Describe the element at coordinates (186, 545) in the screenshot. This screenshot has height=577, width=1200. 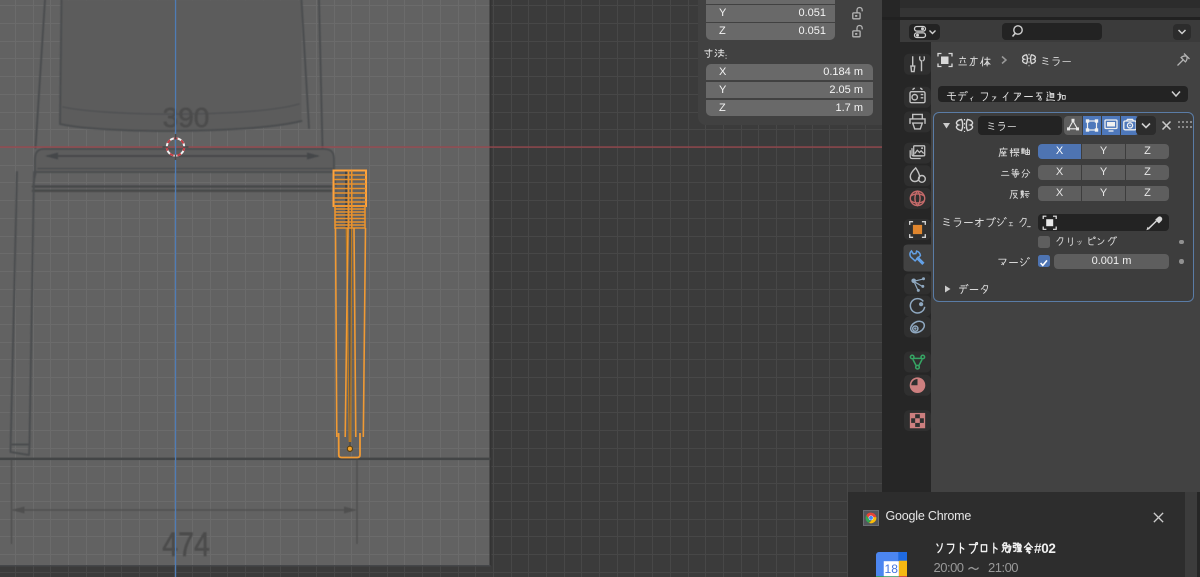
I see `svg-text: 474` at that location.